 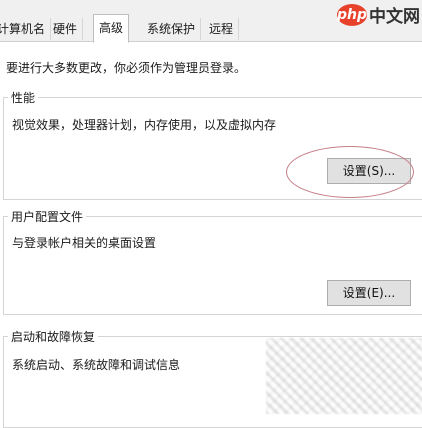 I want to click on tab-bar: 计算机名 硬件 高级 系统保护 远程 php 中文网, so click(x=211, y=21).